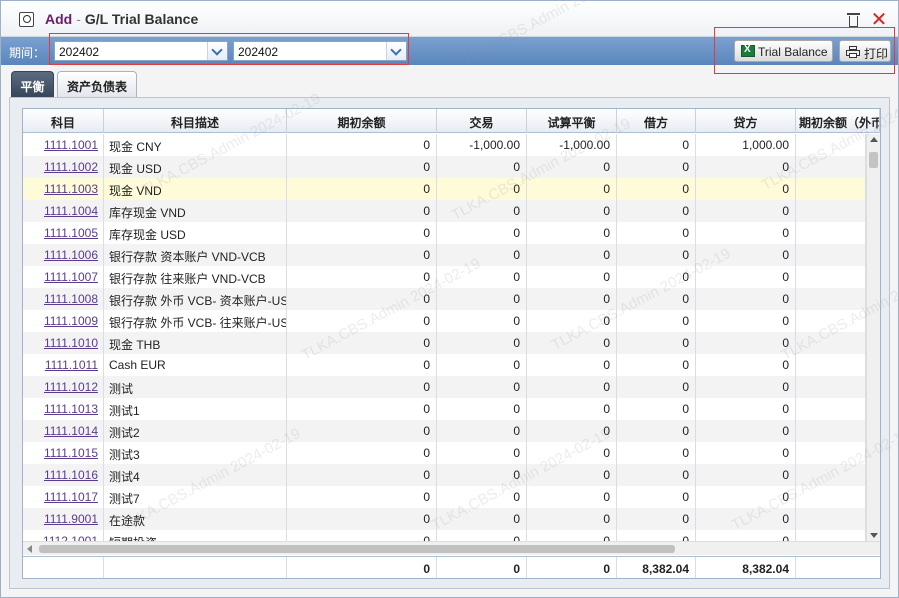 The height and width of the screenshot is (598, 899). Describe the element at coordinates (195, 387) in the screenshot. I see `account-description: 测试` at that location.